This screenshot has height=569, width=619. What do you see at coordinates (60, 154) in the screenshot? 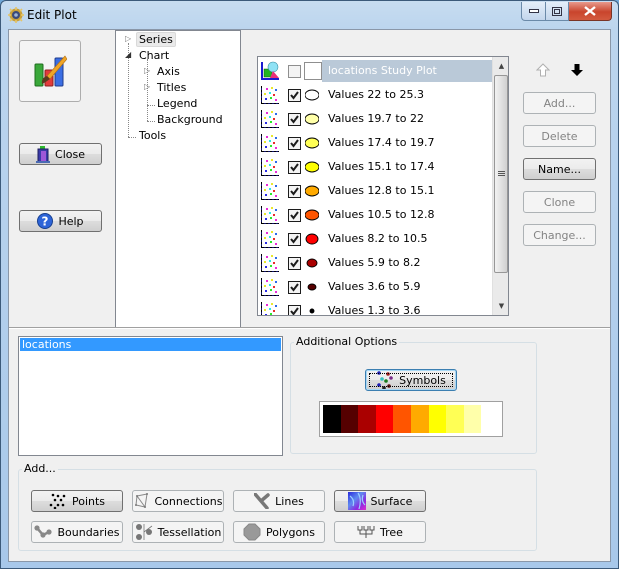
I see `close-button: Close` at bounding box center [60, 154].